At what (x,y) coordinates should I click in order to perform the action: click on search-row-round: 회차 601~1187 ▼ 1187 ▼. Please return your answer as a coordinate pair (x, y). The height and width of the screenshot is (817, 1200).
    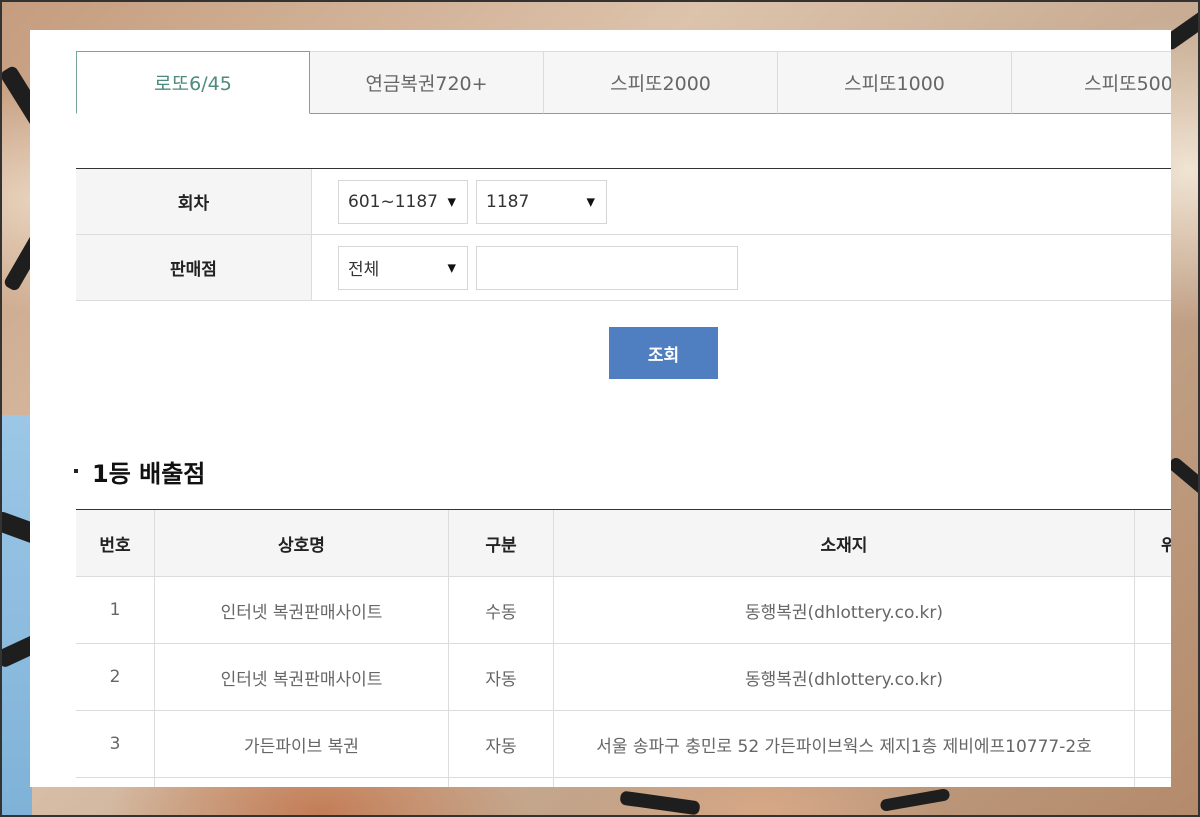
    Looking at the image, I should click on (623, 202).